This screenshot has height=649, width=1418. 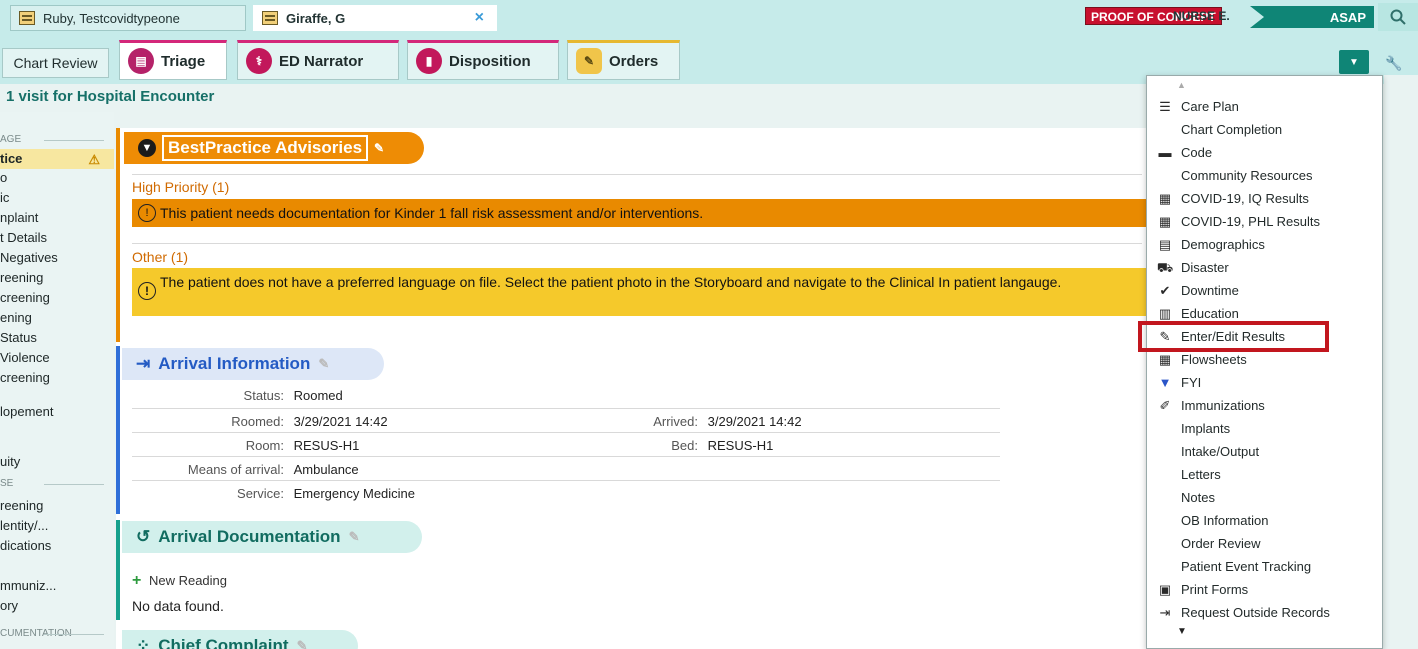 I want to click on menu-item-patient-event-tracking: Patient Event Tracking, so click(x=1265, y=566).